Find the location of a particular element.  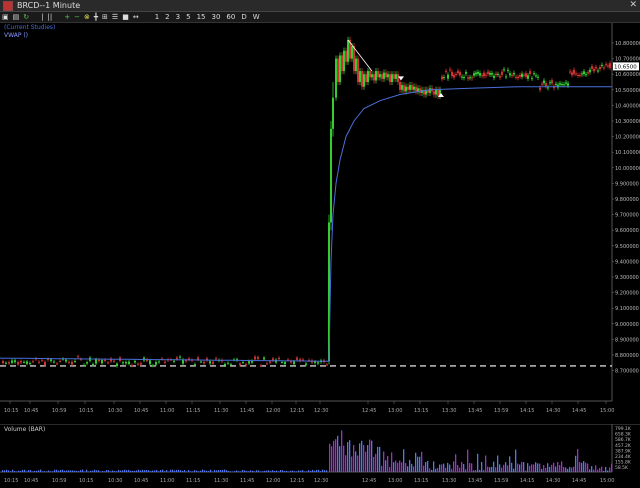

interval-button-3: 3 is located at coordinates (178, 17).